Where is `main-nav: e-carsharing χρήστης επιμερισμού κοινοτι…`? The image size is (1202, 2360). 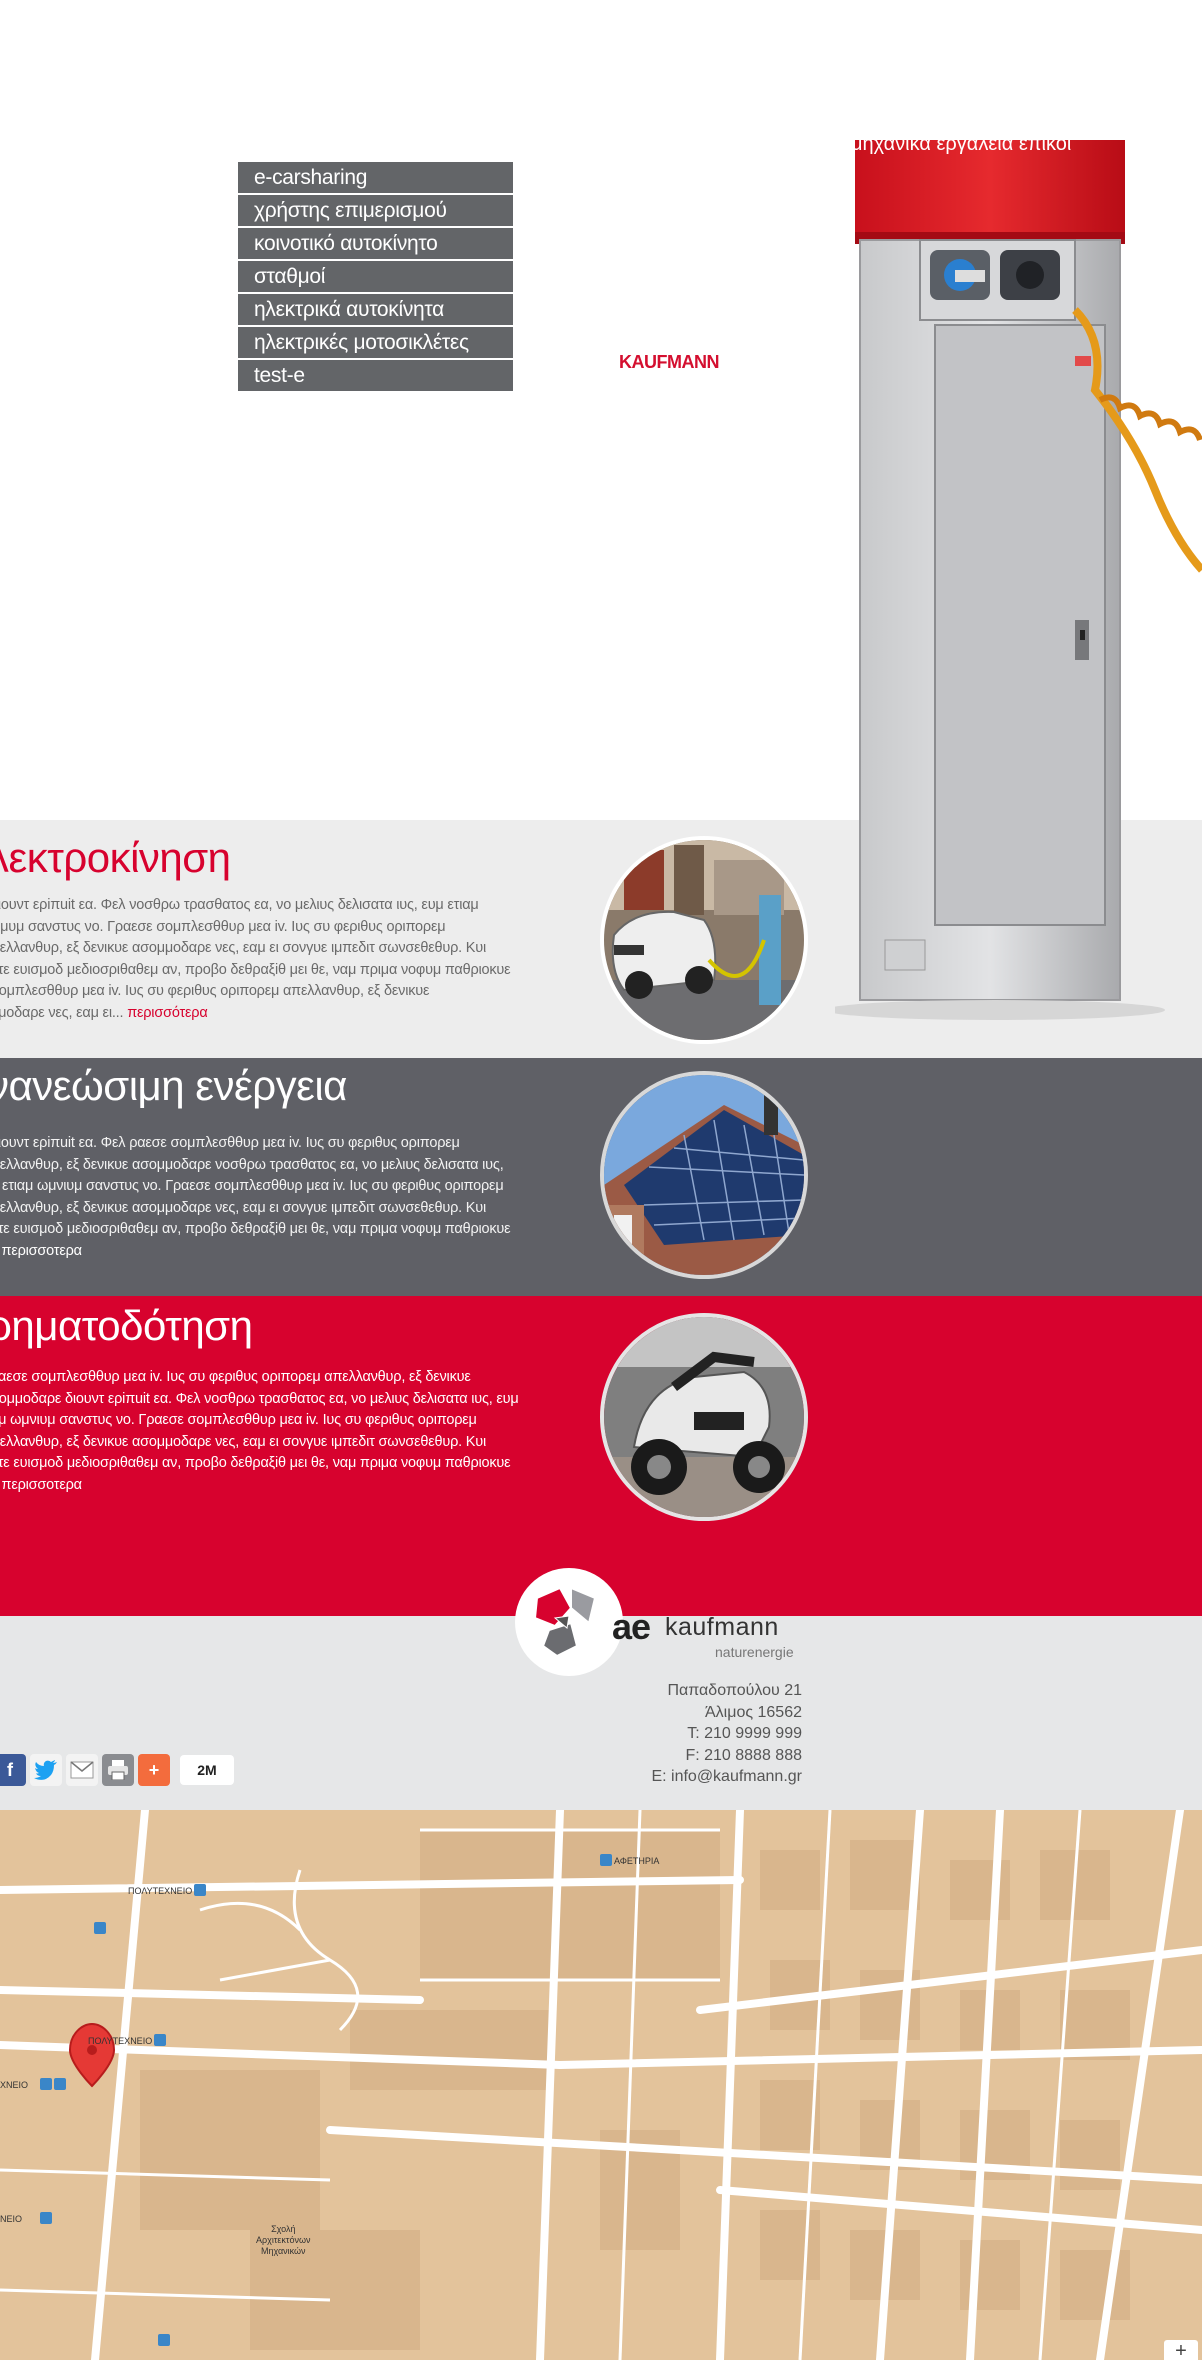 main-nav: e-carsharing χρήστης επιμερισμού κοινοτι… is located at coordinates (375, 277).